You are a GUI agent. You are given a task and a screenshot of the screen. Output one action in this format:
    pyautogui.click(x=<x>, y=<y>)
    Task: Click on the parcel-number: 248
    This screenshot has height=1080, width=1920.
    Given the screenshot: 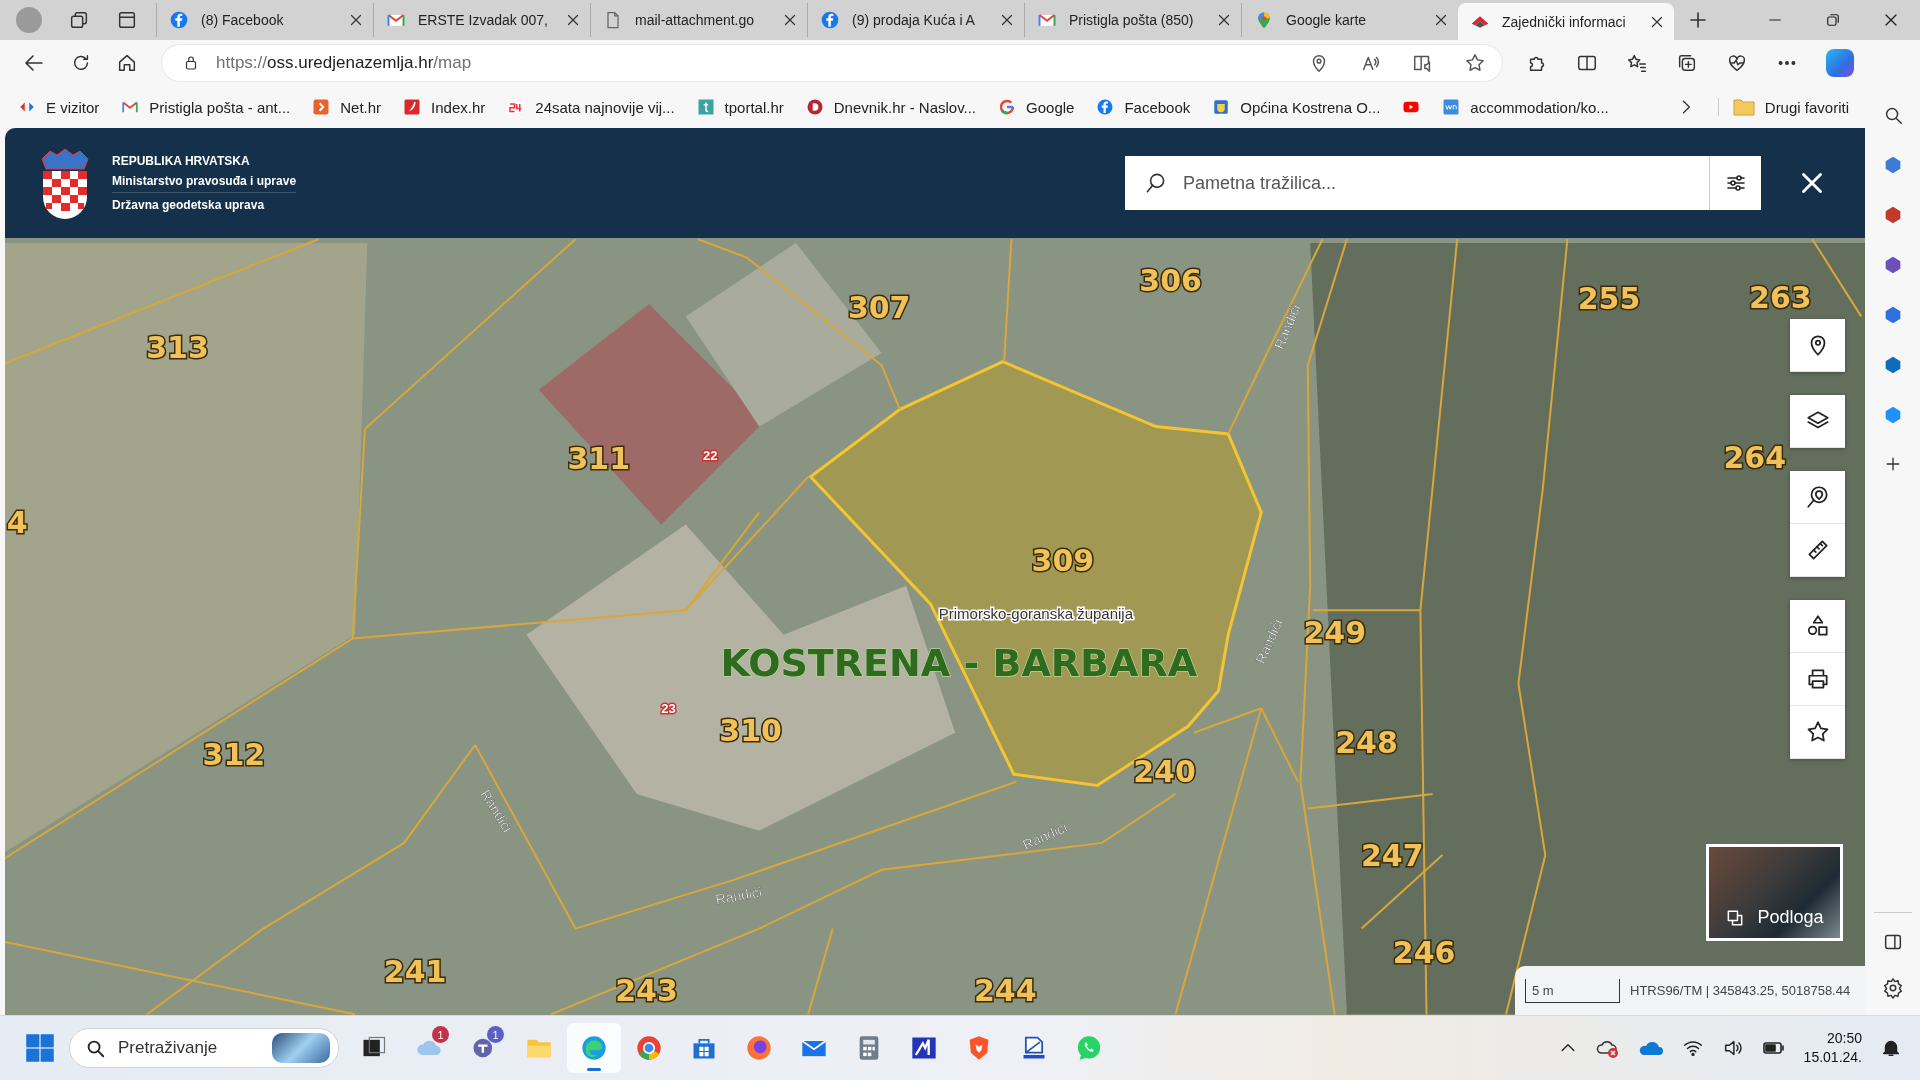 What is the action you would take?
    pyautogui.click(x=1366, y=743)
    